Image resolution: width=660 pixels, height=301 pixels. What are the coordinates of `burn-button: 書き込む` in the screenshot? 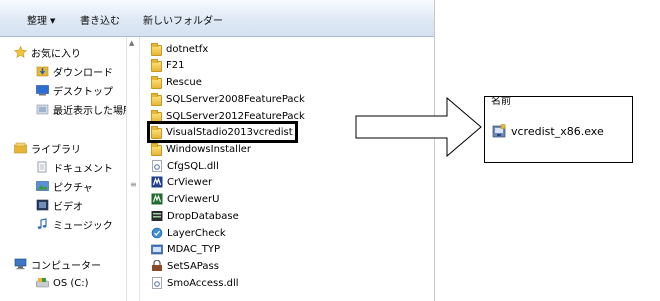 It's located at (100, 19).